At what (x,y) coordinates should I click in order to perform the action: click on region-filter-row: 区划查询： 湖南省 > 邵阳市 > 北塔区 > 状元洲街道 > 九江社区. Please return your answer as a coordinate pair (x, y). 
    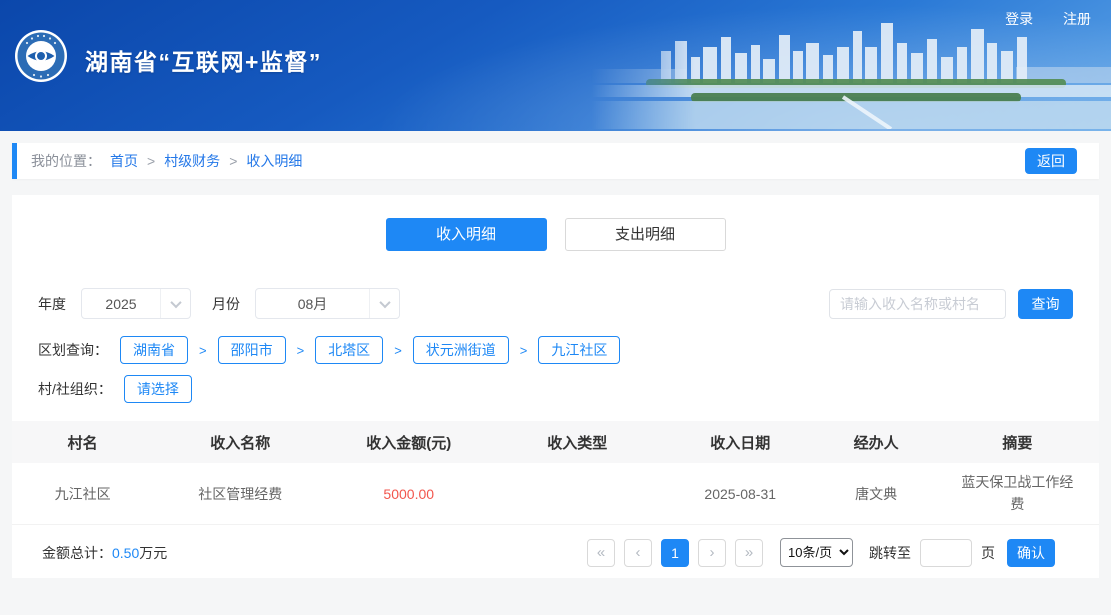
    Looking at the image, I should click on (555, 350).